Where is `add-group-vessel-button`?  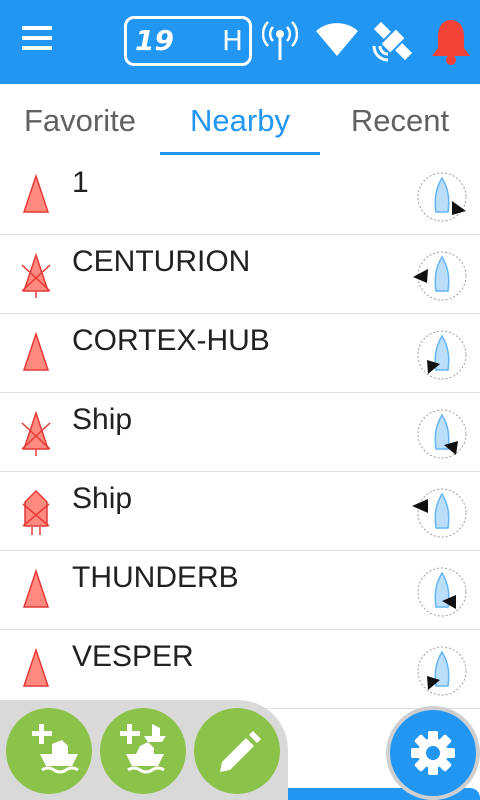
add-group-vessel-button is located at coordinates (143, 751).